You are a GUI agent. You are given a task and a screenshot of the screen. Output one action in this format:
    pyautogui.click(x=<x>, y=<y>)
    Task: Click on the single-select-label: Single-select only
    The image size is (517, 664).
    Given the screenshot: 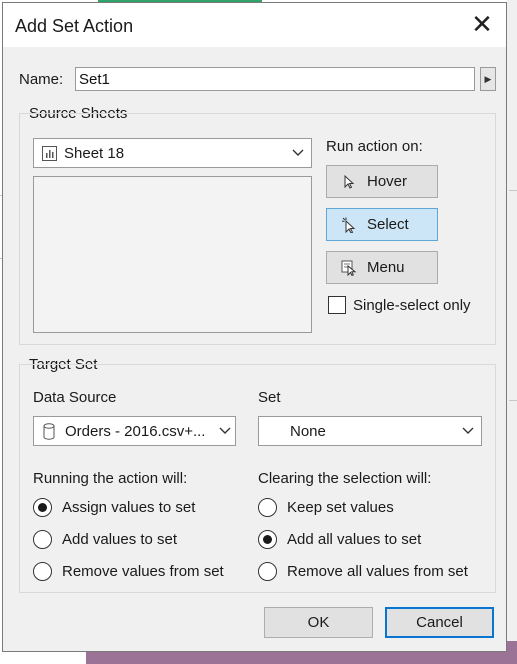 What is the action you would take?
    pyautogui.click(x=412, y=305)
    